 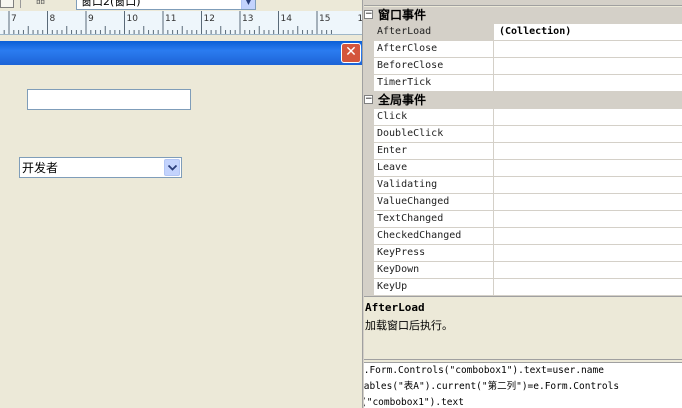 What do you see at coordinates (209, 19) in the screenshot?
I see `ruler-label: 12` at bounding box center [209, 19].